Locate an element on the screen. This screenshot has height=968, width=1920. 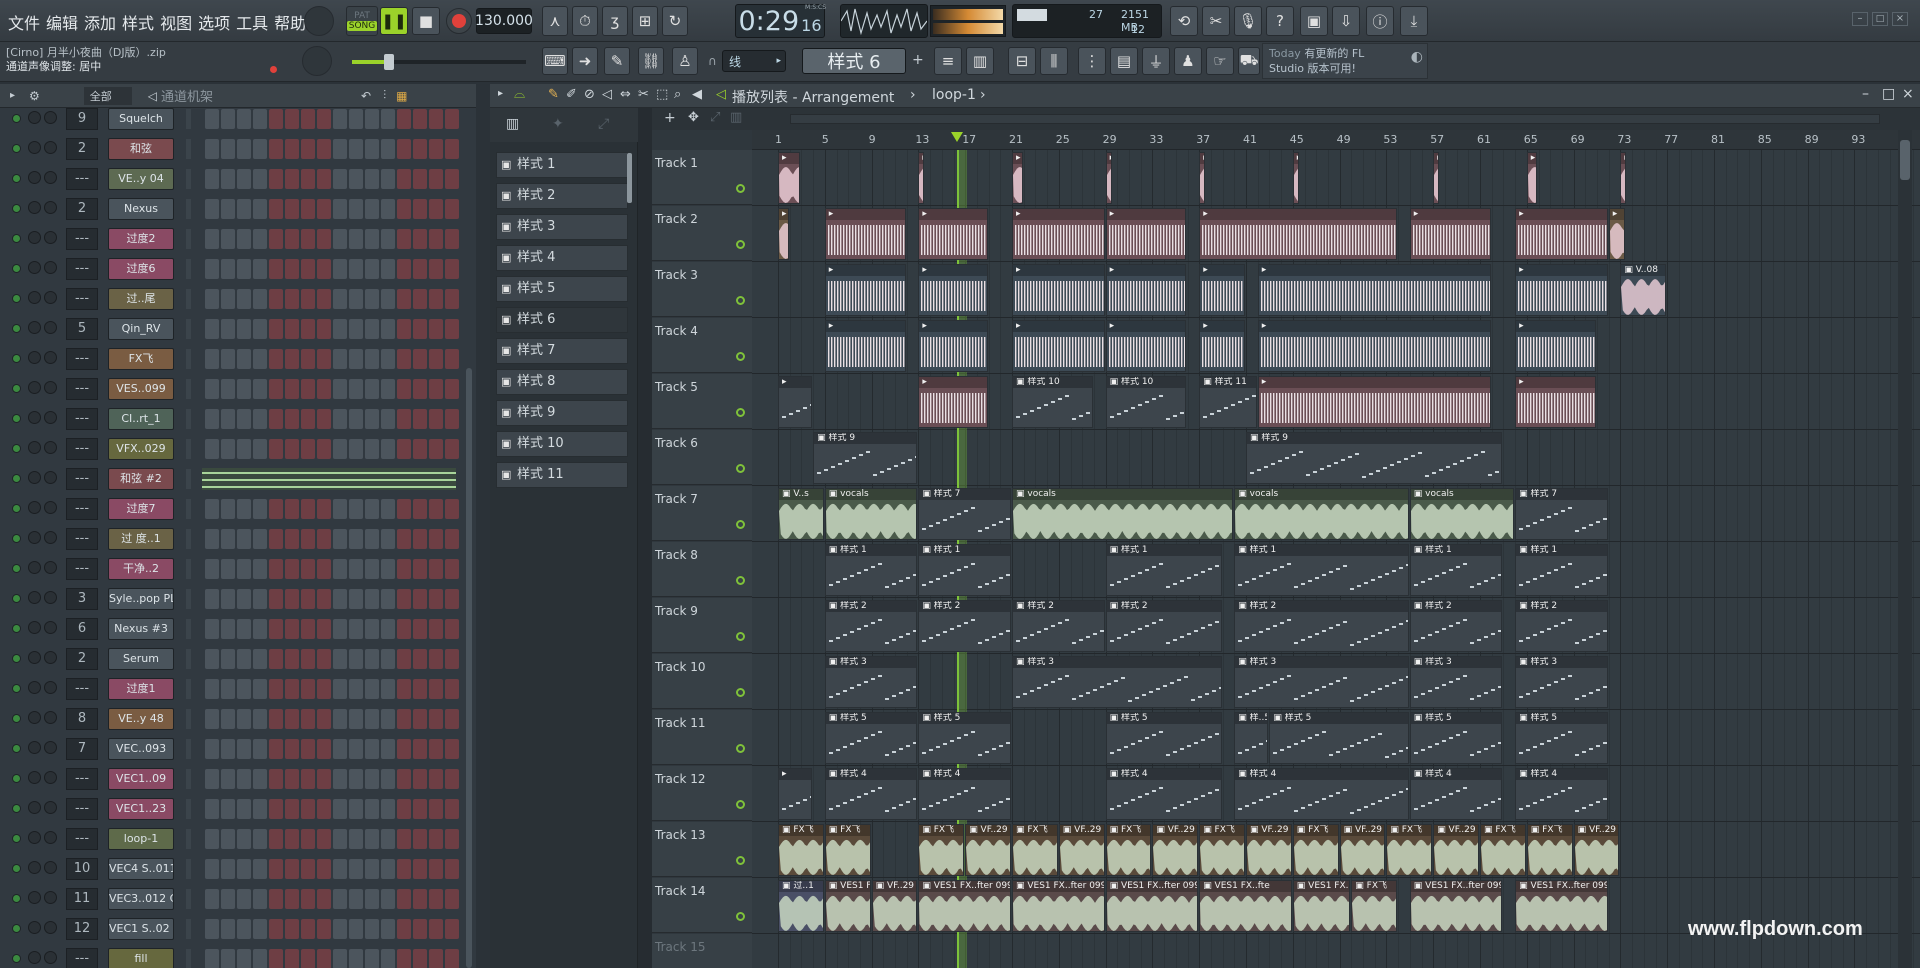
menu-edit: 编辑 is located at coordinates (62, 22).